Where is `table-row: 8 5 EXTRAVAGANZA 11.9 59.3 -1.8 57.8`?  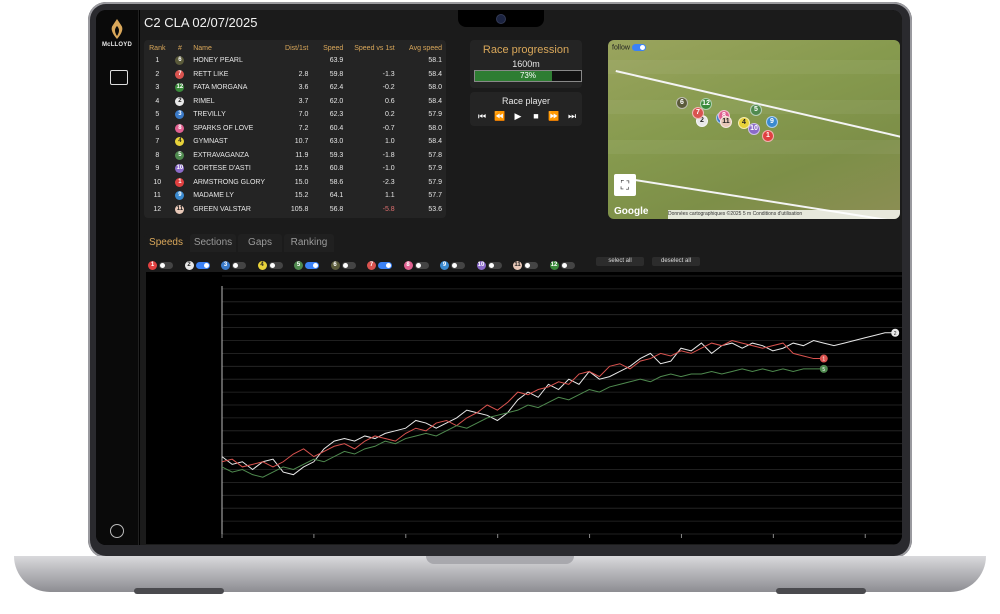 table-row: 8 5 EXTRAVAGANZA 11.9 59.3 -1.8 57.8 is located at coordinates (295, 156).